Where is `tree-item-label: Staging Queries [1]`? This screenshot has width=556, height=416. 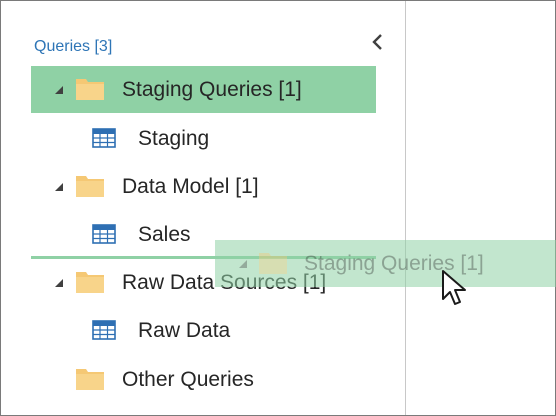 tree-item-label: Staging Queries [1] is located at coordinates (212, 89).